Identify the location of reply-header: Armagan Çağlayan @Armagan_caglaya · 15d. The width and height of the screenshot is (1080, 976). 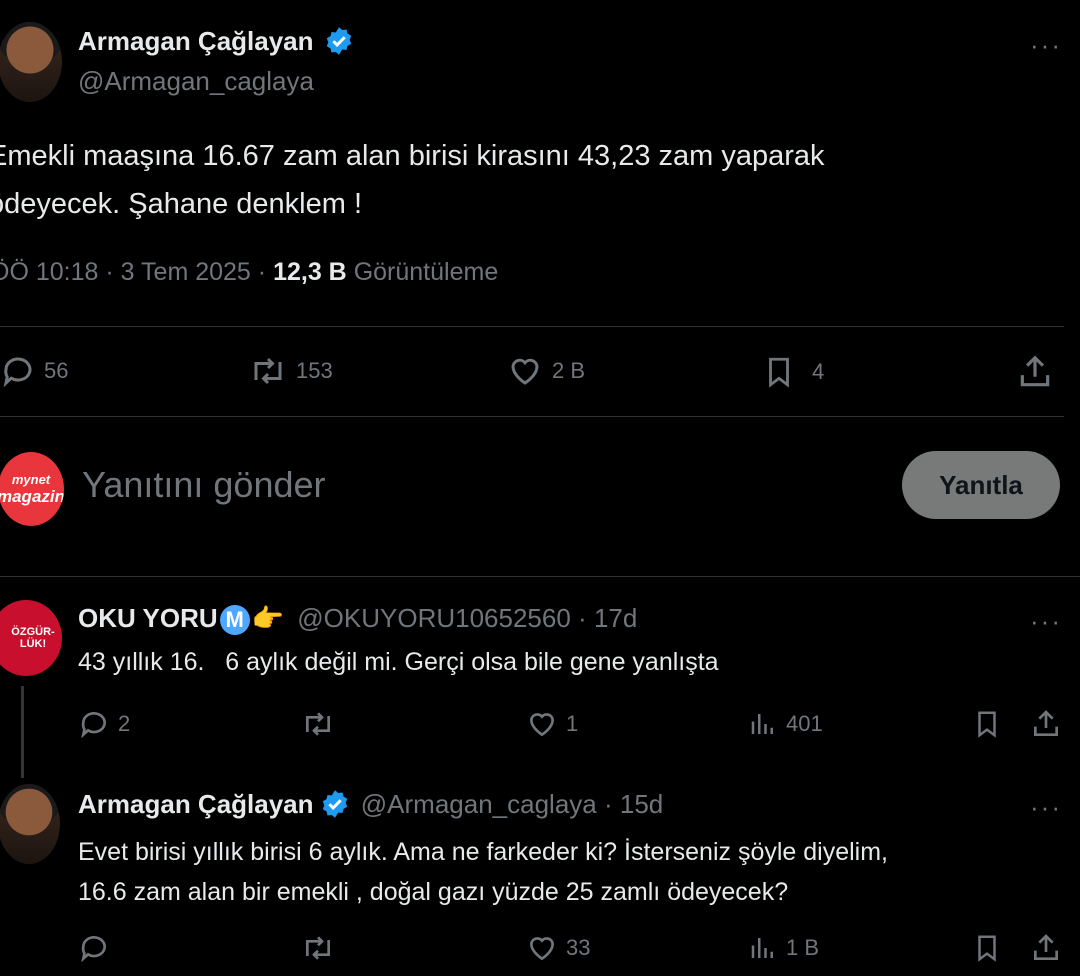
(370, 804).